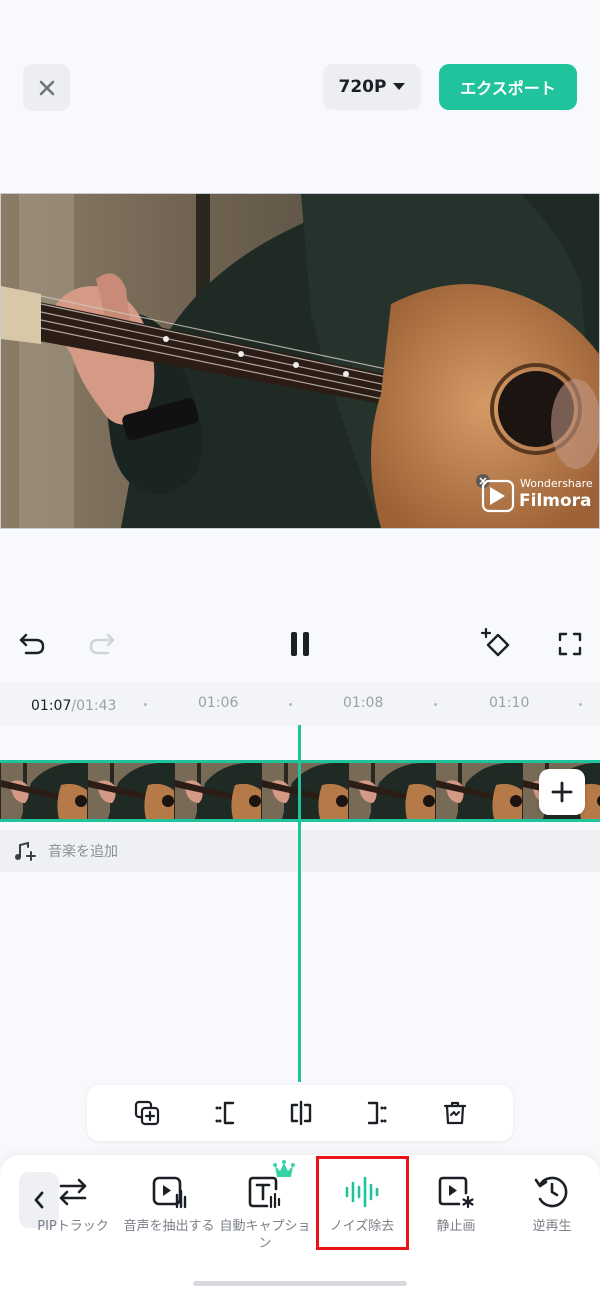 This screenshot has width=600, height=1299. What do you see at coordinates (73, 1217) in the screenshot?
I see `tool-pip-track: PIPトラック` at bounding box center [73, 1217].